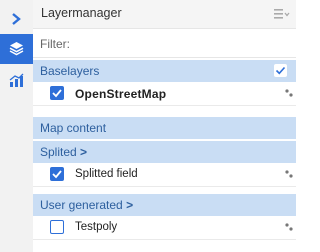  I want to click on filter-container, so click(164, 43).